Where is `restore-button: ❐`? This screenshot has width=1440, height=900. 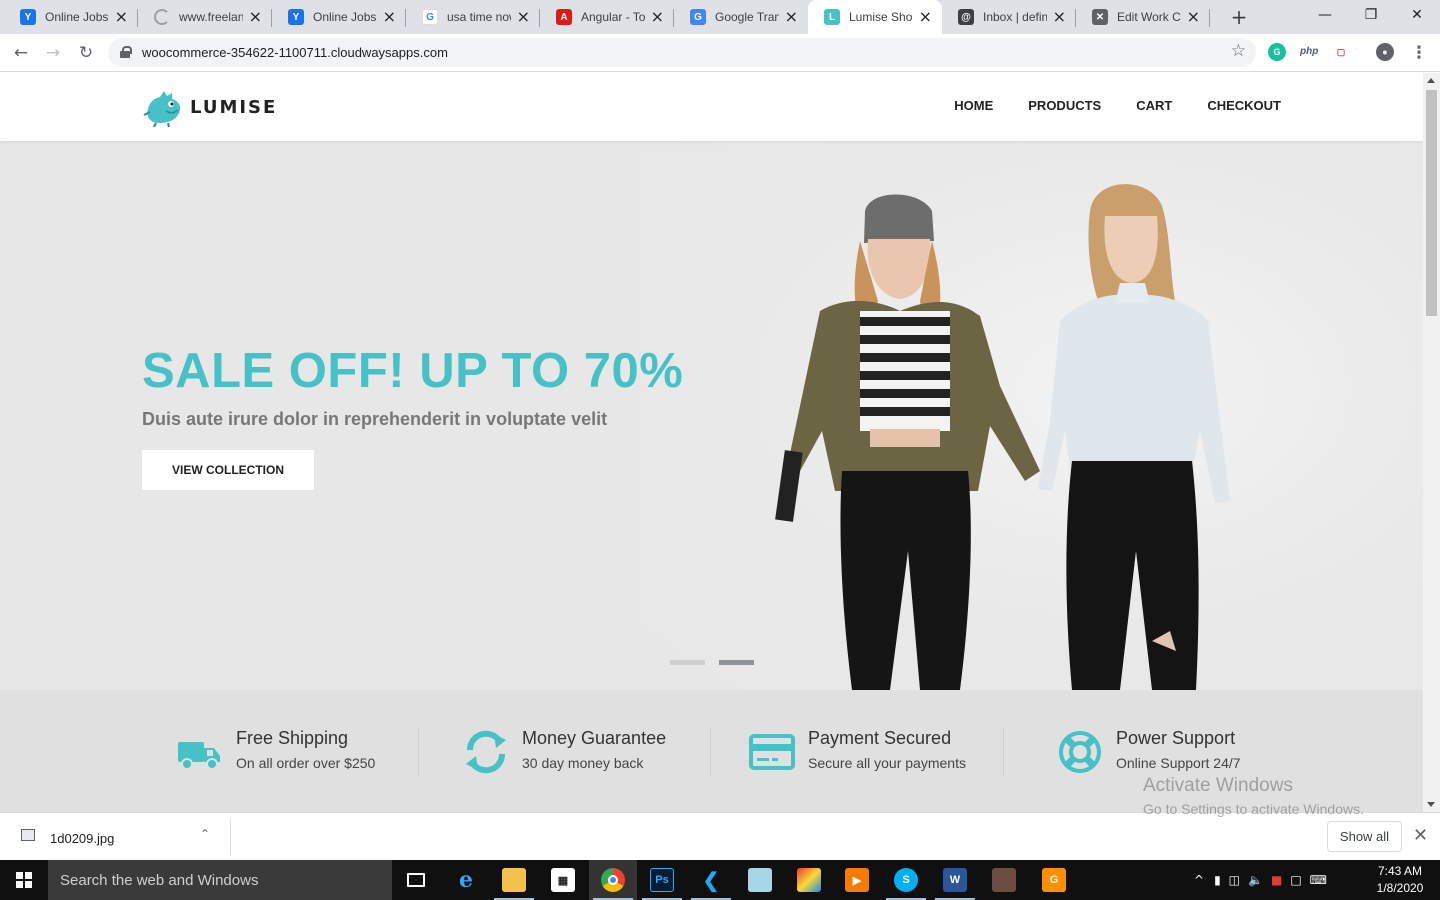
restore-button: ❐ is located at coordinates (1371, 15).